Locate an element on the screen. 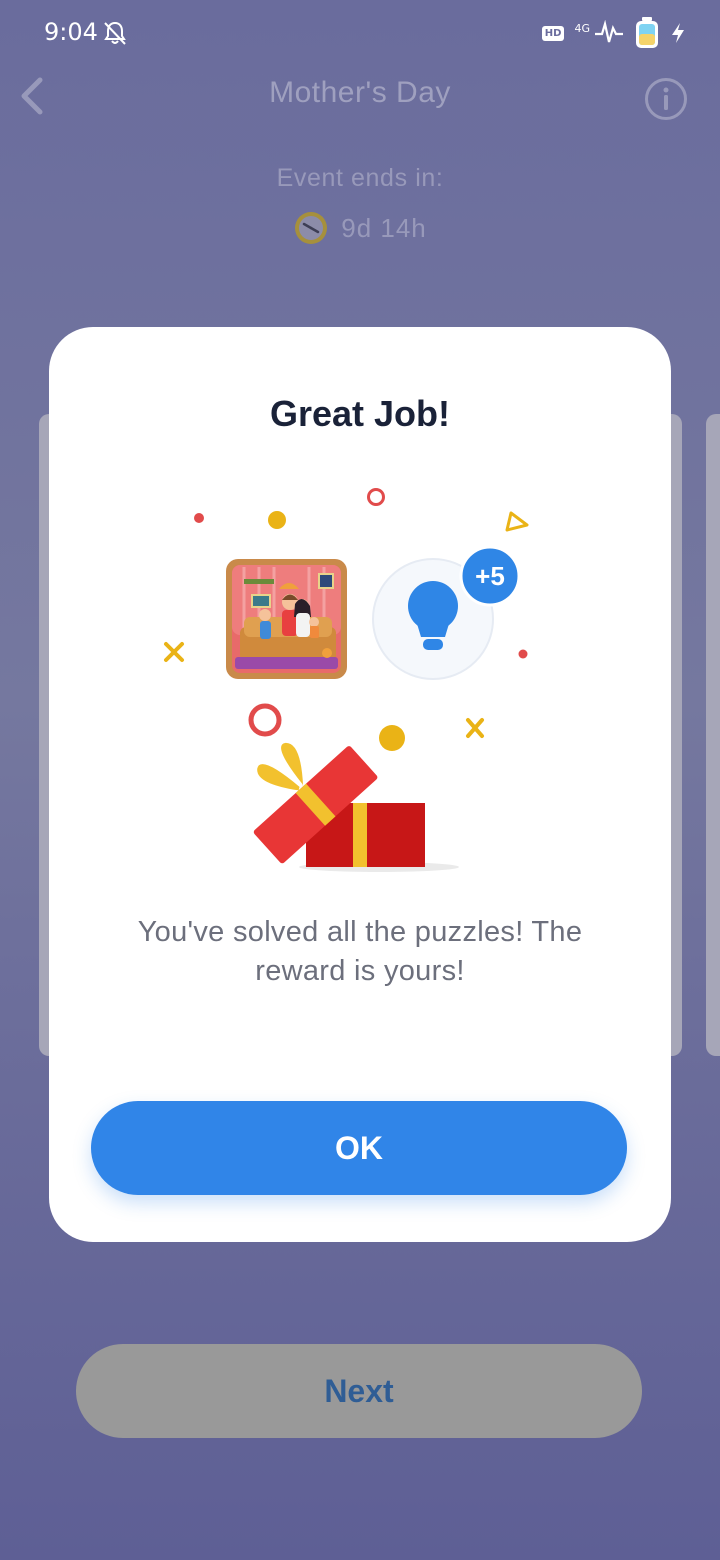 The image size is (720, 1560). background-card-next is located at coordinates (713, 735).